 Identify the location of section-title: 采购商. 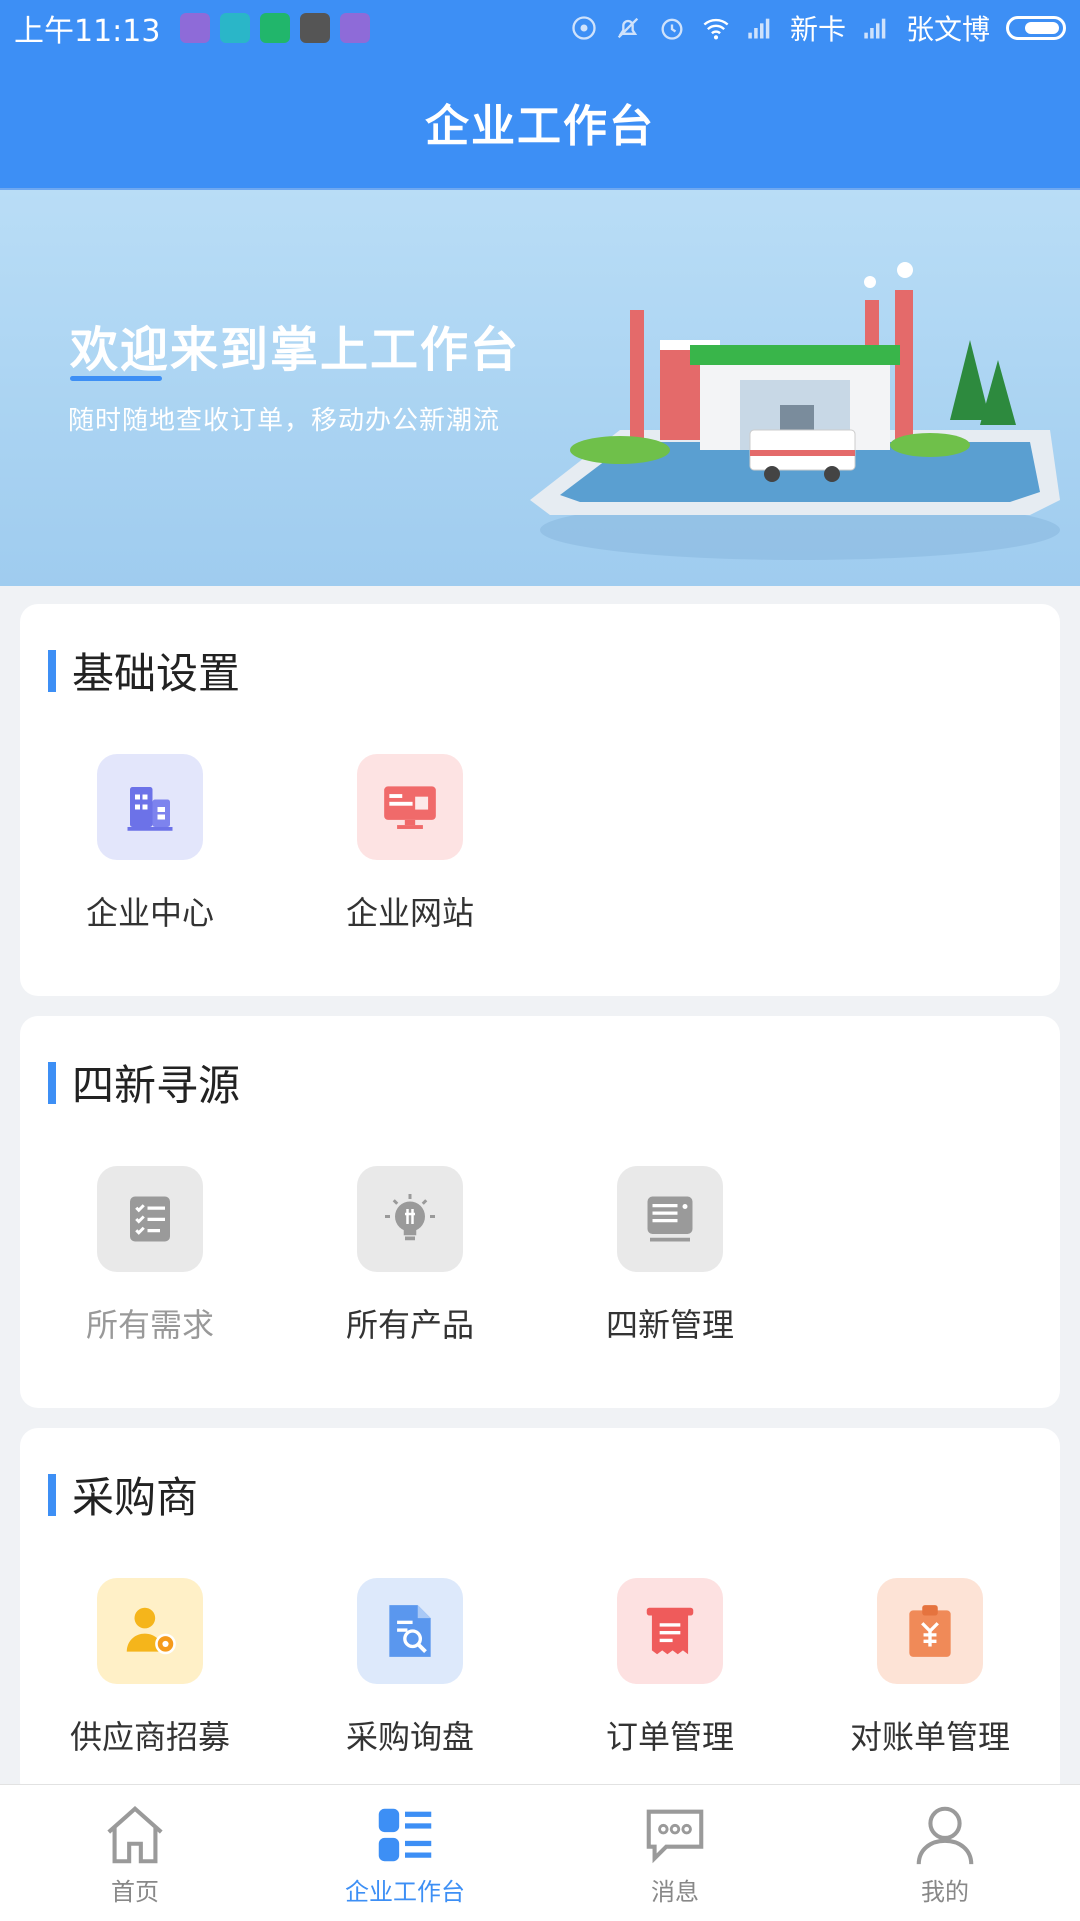
(135, 1497).